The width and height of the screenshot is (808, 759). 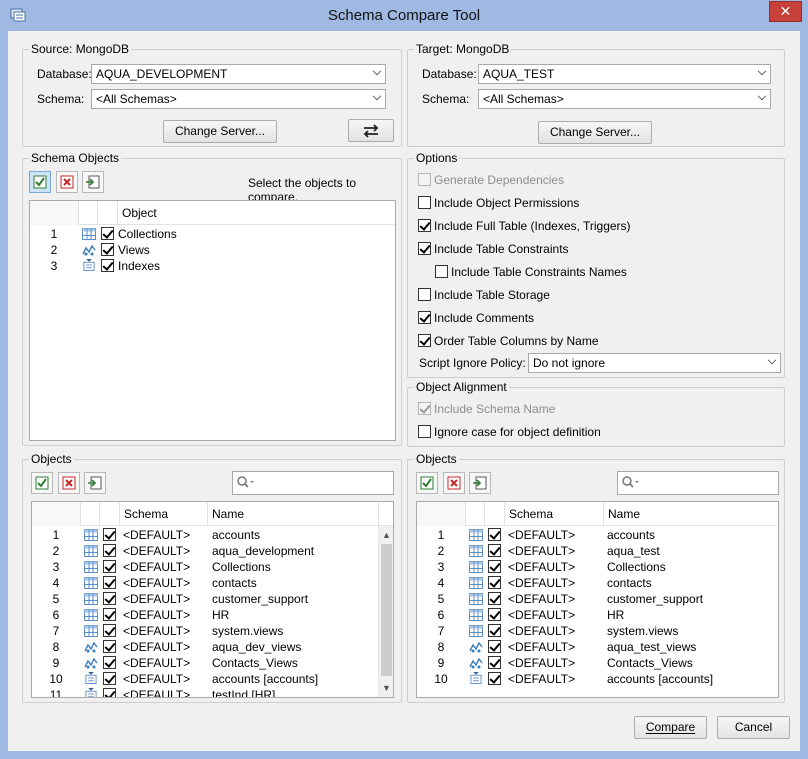 What do you see at coordinates (424, 340) in the screenshot?
I see `order-columns-checkbox` at bounding box center [424, 340].